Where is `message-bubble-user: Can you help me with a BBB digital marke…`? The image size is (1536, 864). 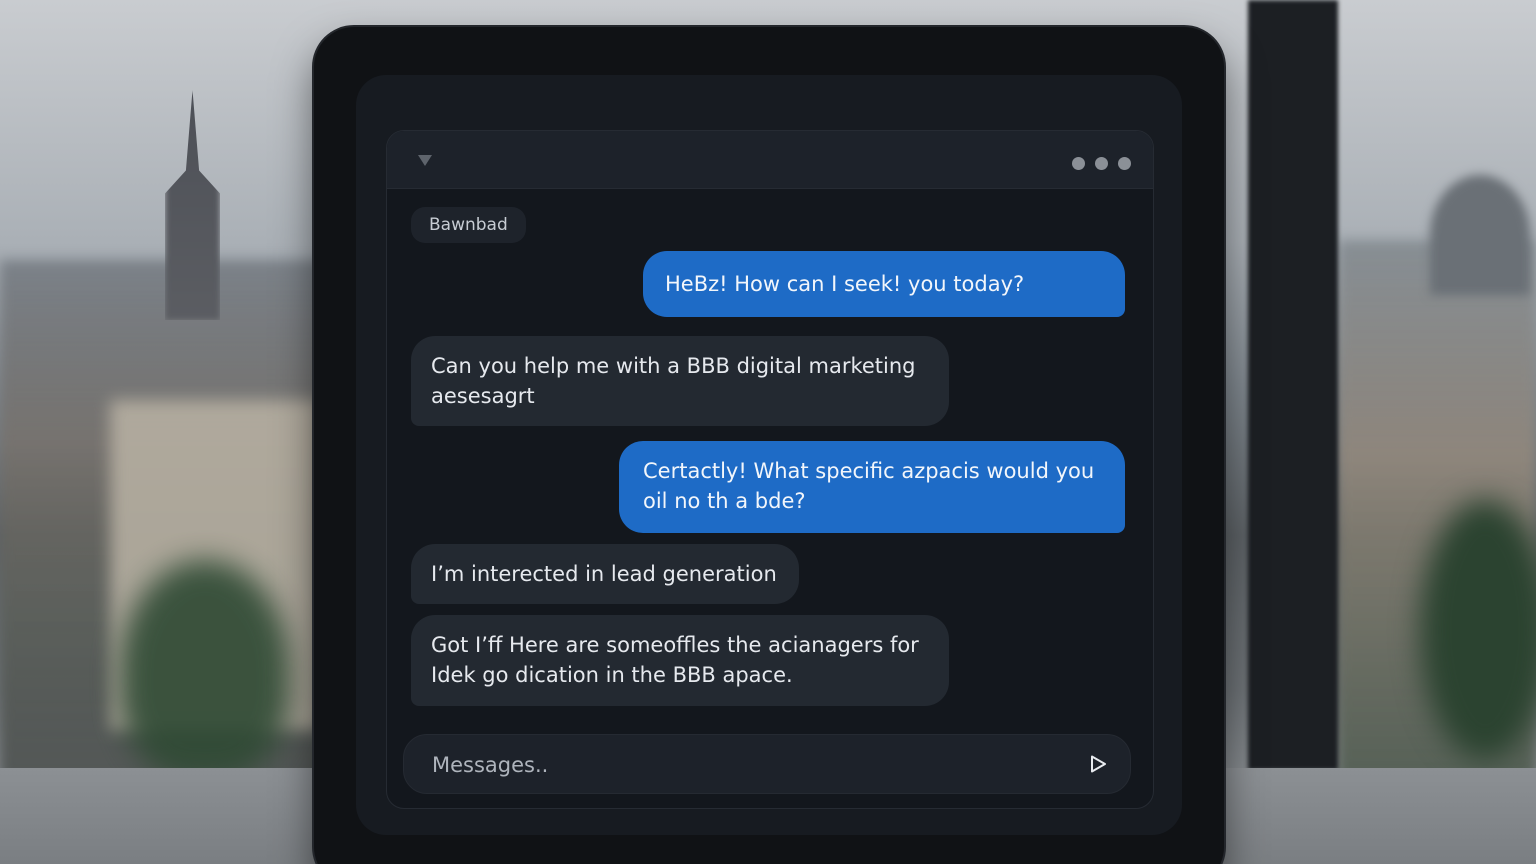 message-bubble-user: Can you help me with a BBB digital marke… is located at coordinates (680, 381).